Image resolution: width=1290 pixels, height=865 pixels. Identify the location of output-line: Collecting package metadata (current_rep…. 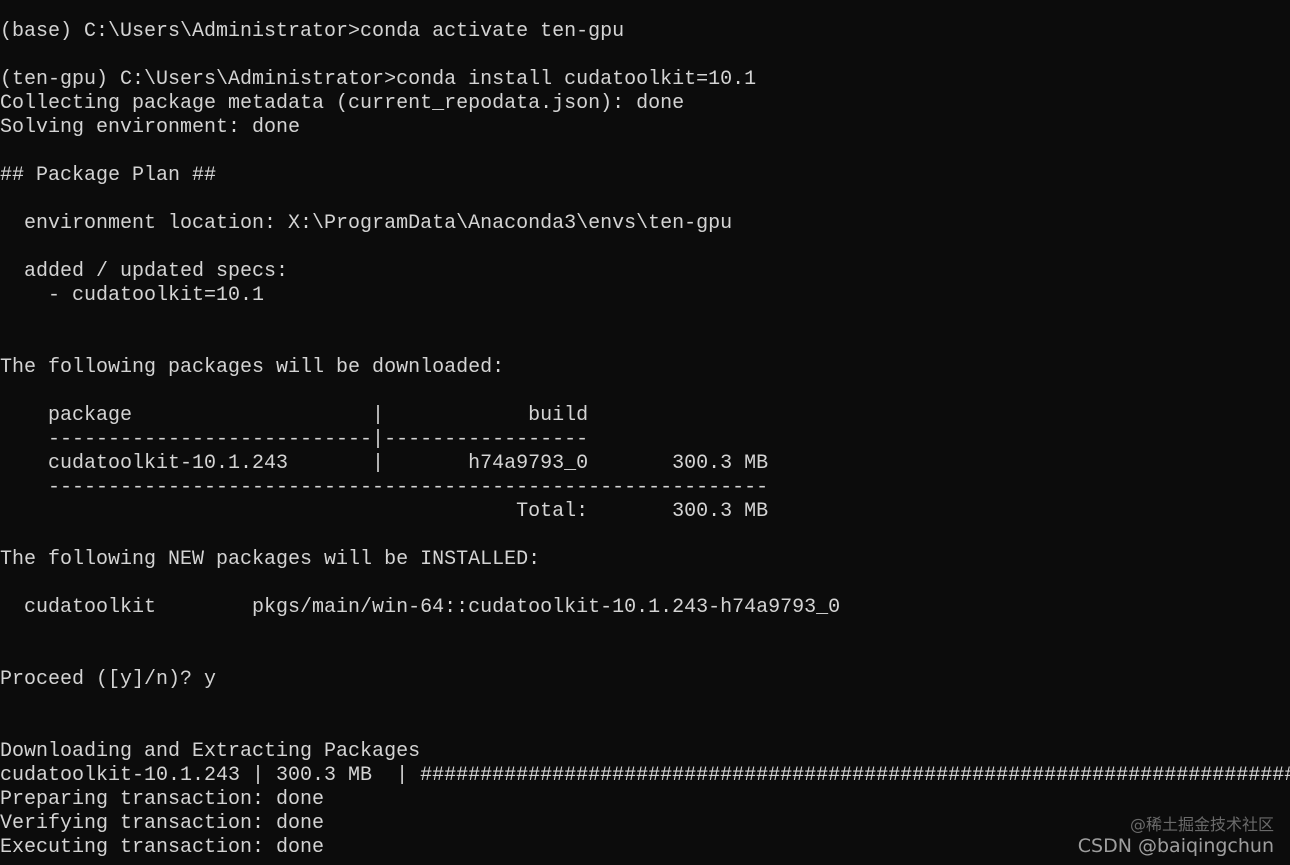
(342, 103).